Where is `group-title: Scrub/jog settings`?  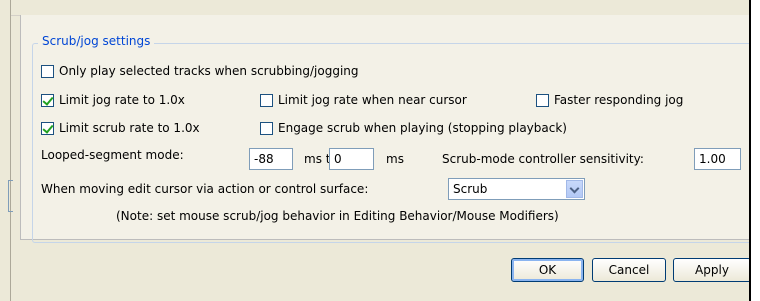
group-title: Scrub/jog settings is located at coordinates (96, 41).